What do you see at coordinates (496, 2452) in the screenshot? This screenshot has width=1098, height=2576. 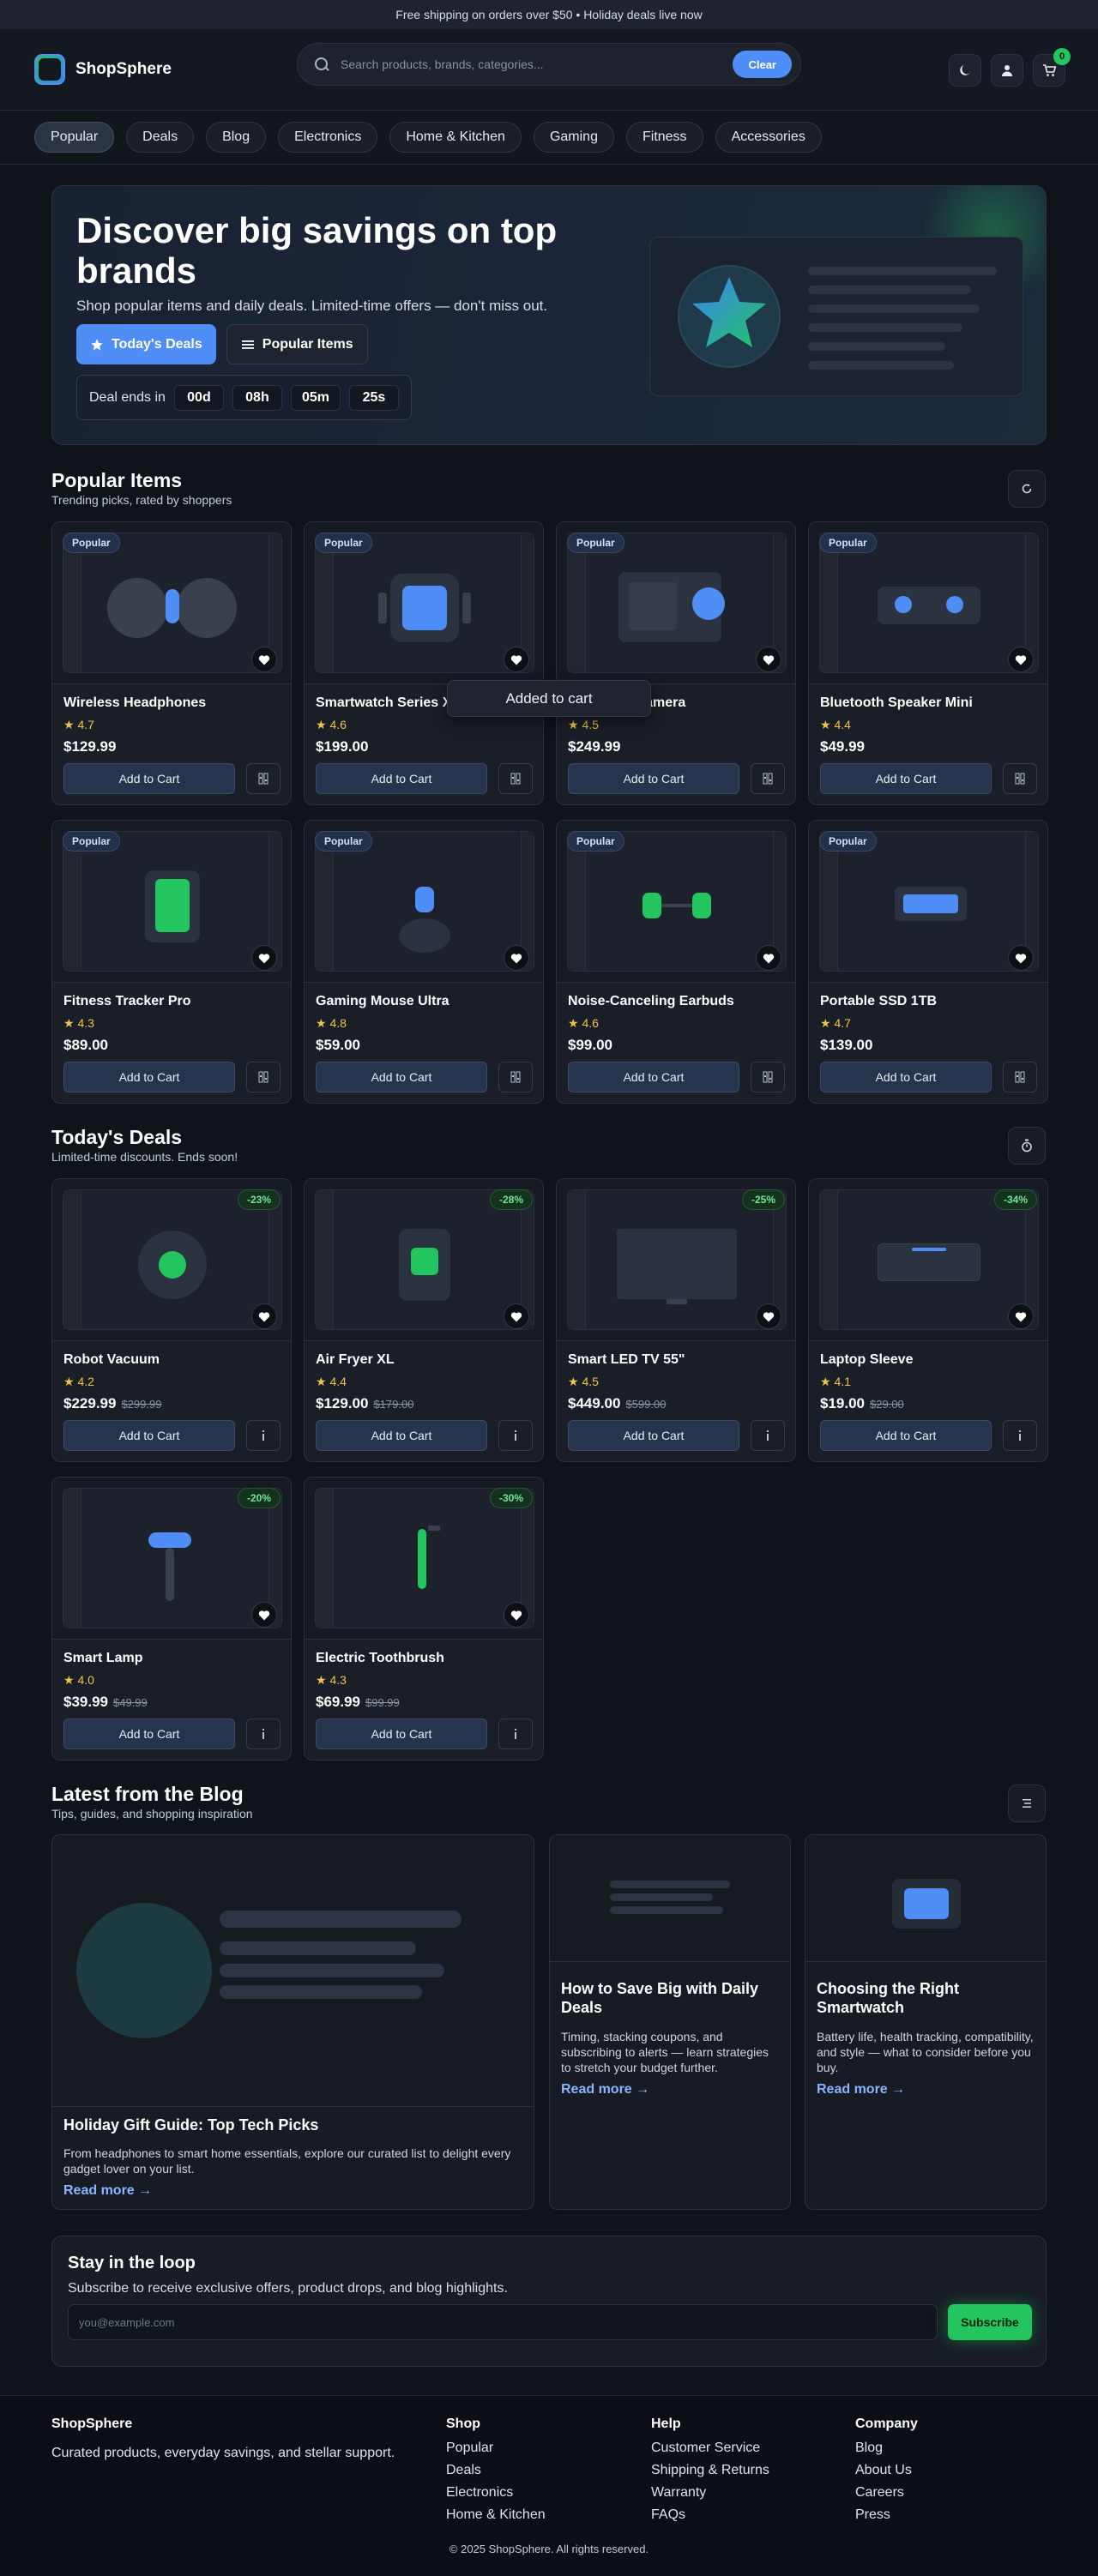 I see `footer-link: Popular` at bounding box center [496, 2452].